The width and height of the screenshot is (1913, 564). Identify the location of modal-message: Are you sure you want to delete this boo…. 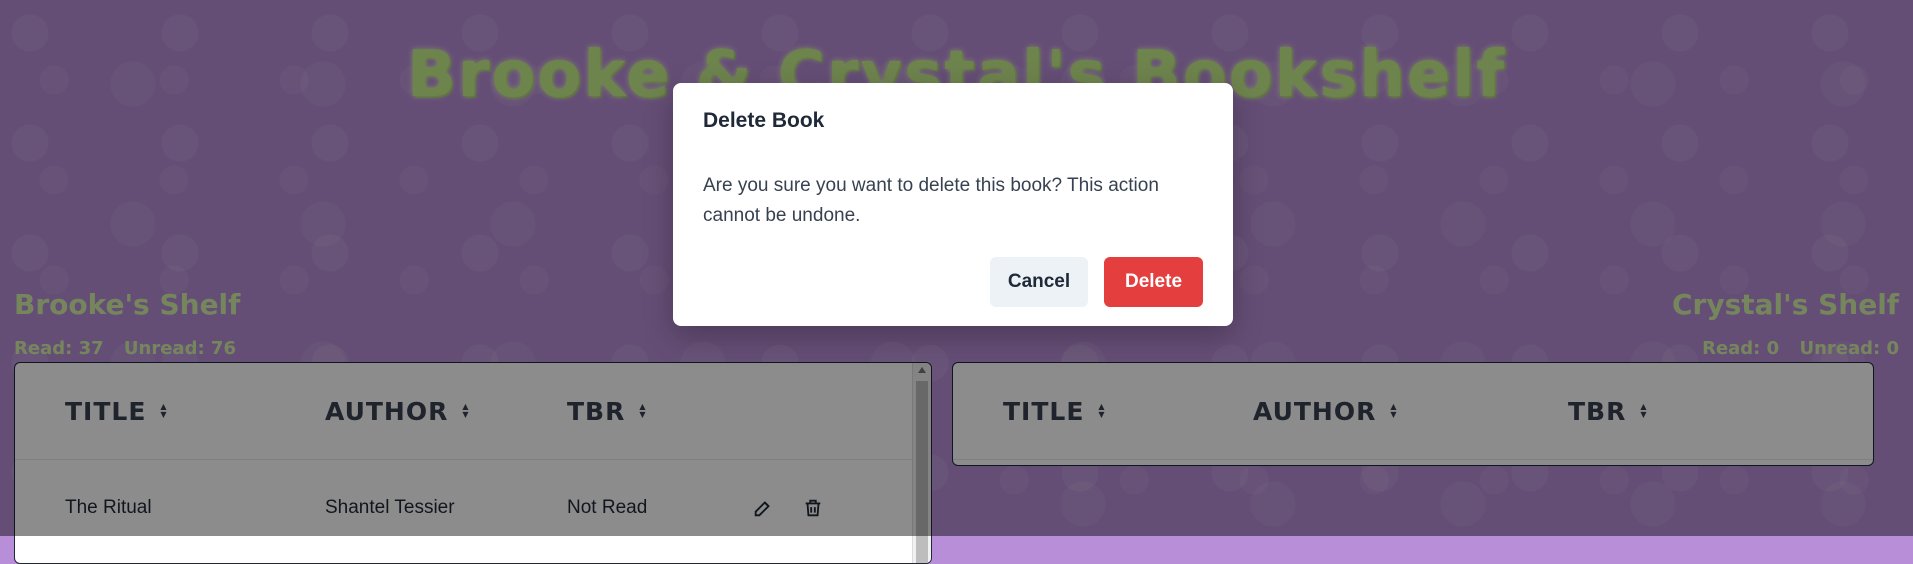
(931, 200).